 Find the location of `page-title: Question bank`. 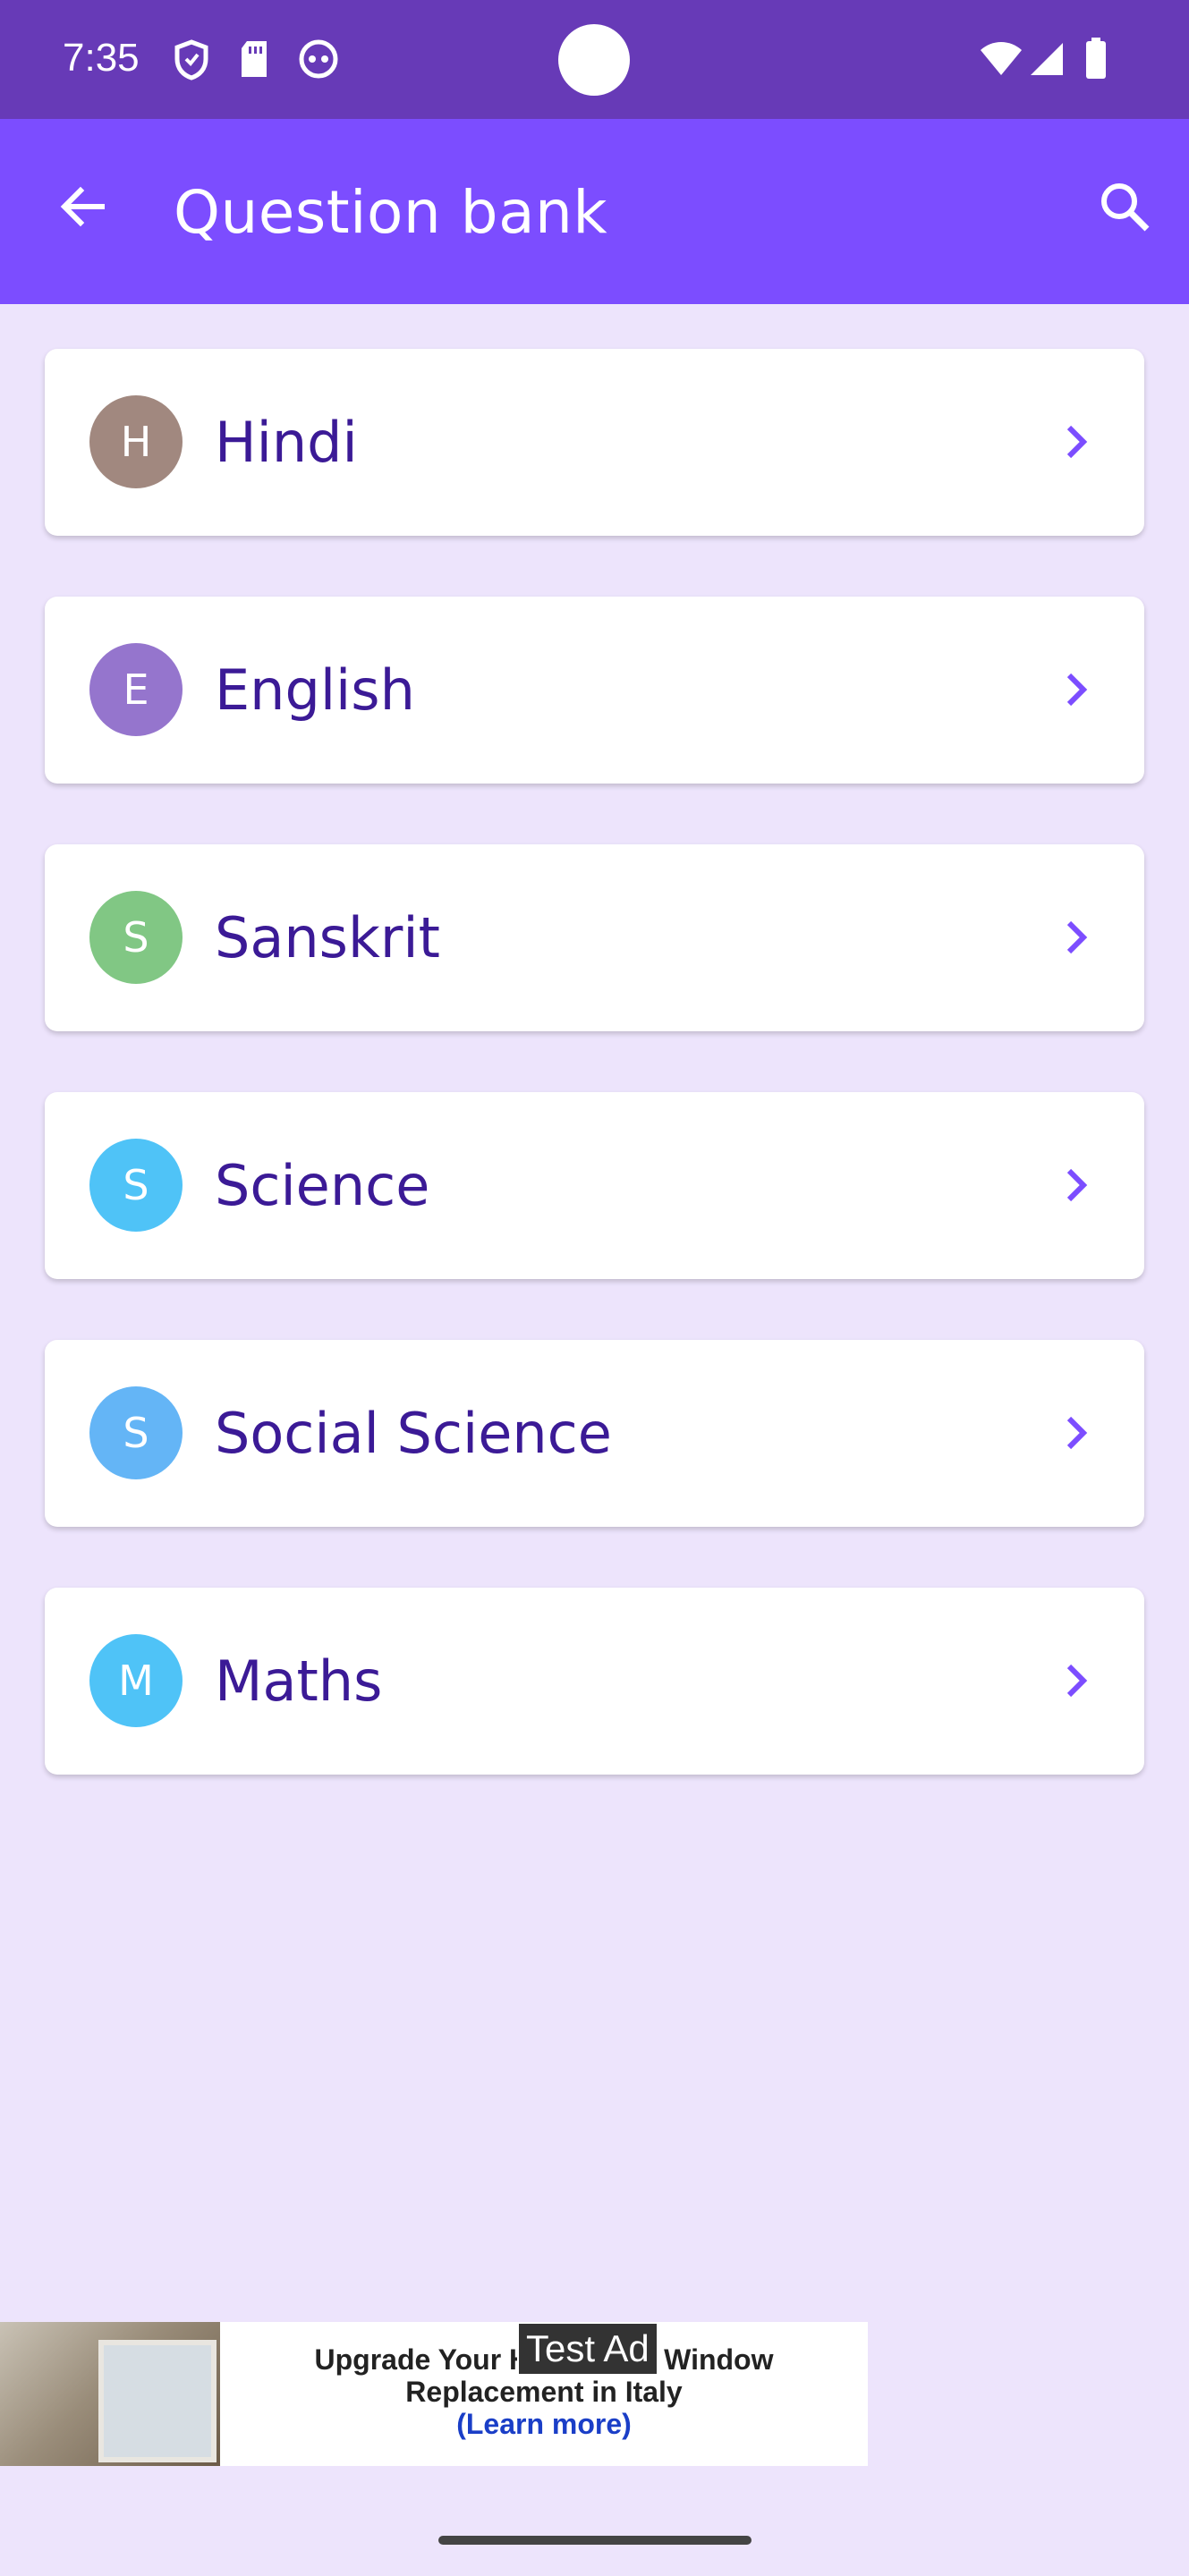

page-title: Question bank is located at coordinates (391, 212).